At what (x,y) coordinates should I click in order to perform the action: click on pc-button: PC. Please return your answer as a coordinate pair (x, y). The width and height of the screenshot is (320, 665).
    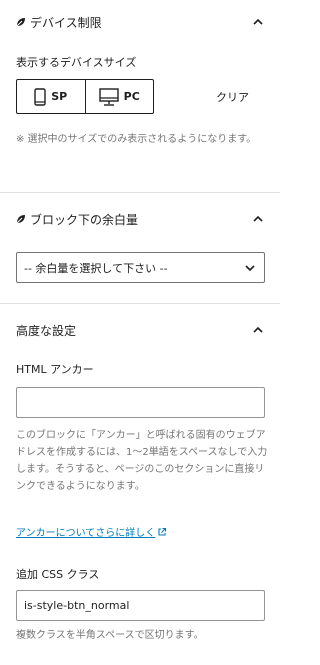
    Looking at the image, I should click on (119, 96).